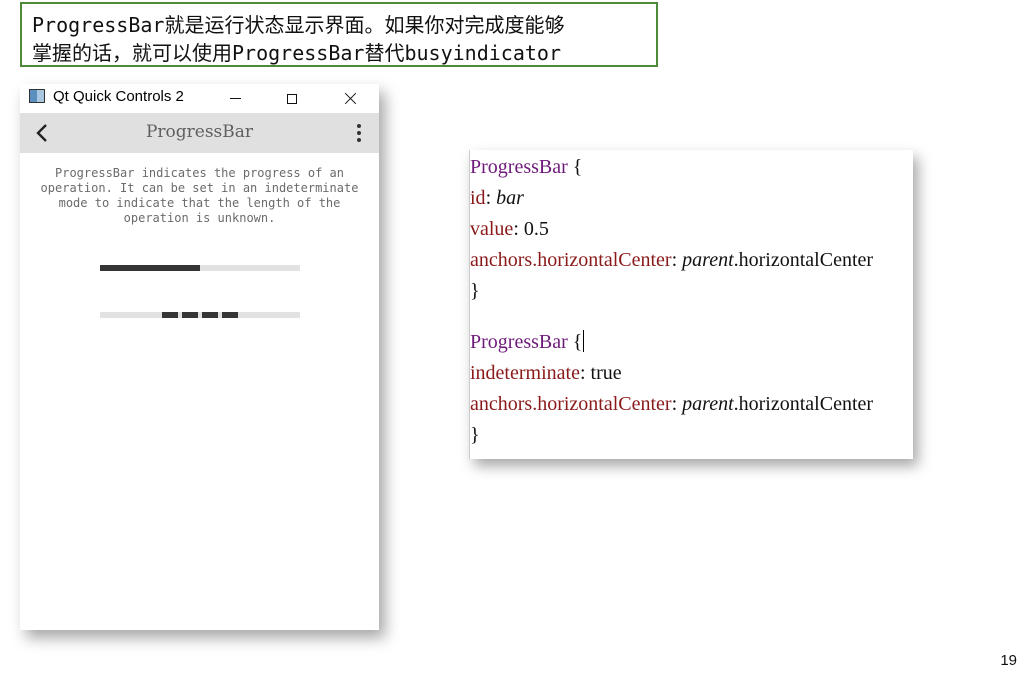 The height and width of the screenshot is (679, 1029). Describe the element at coordinates (37, 96) in the screenshot. I see `qt-window-icon` at that location.